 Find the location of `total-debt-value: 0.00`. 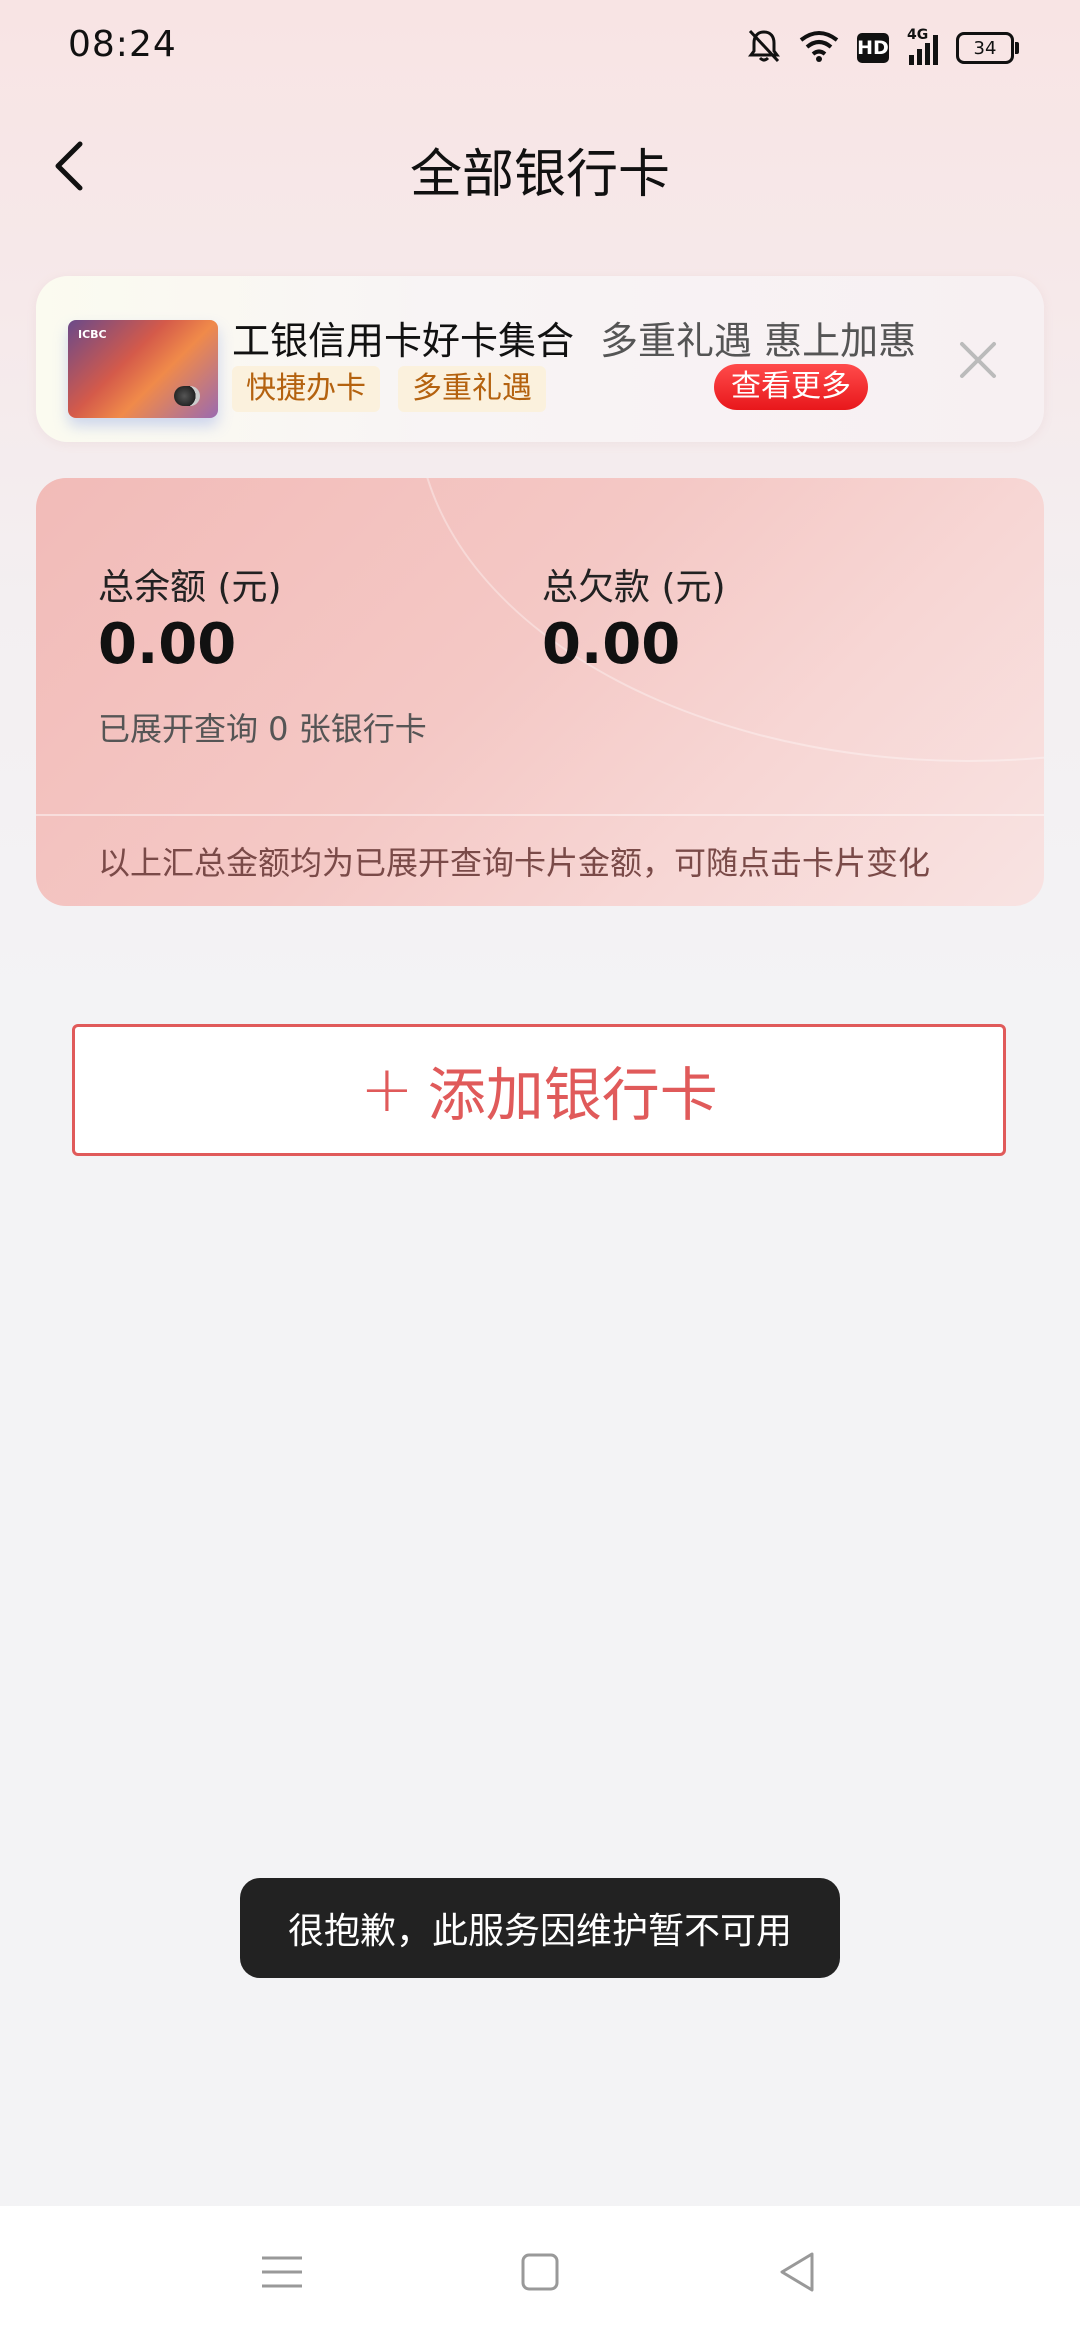

total-debt-value: 0.00 is located at coordinates (611, 644).